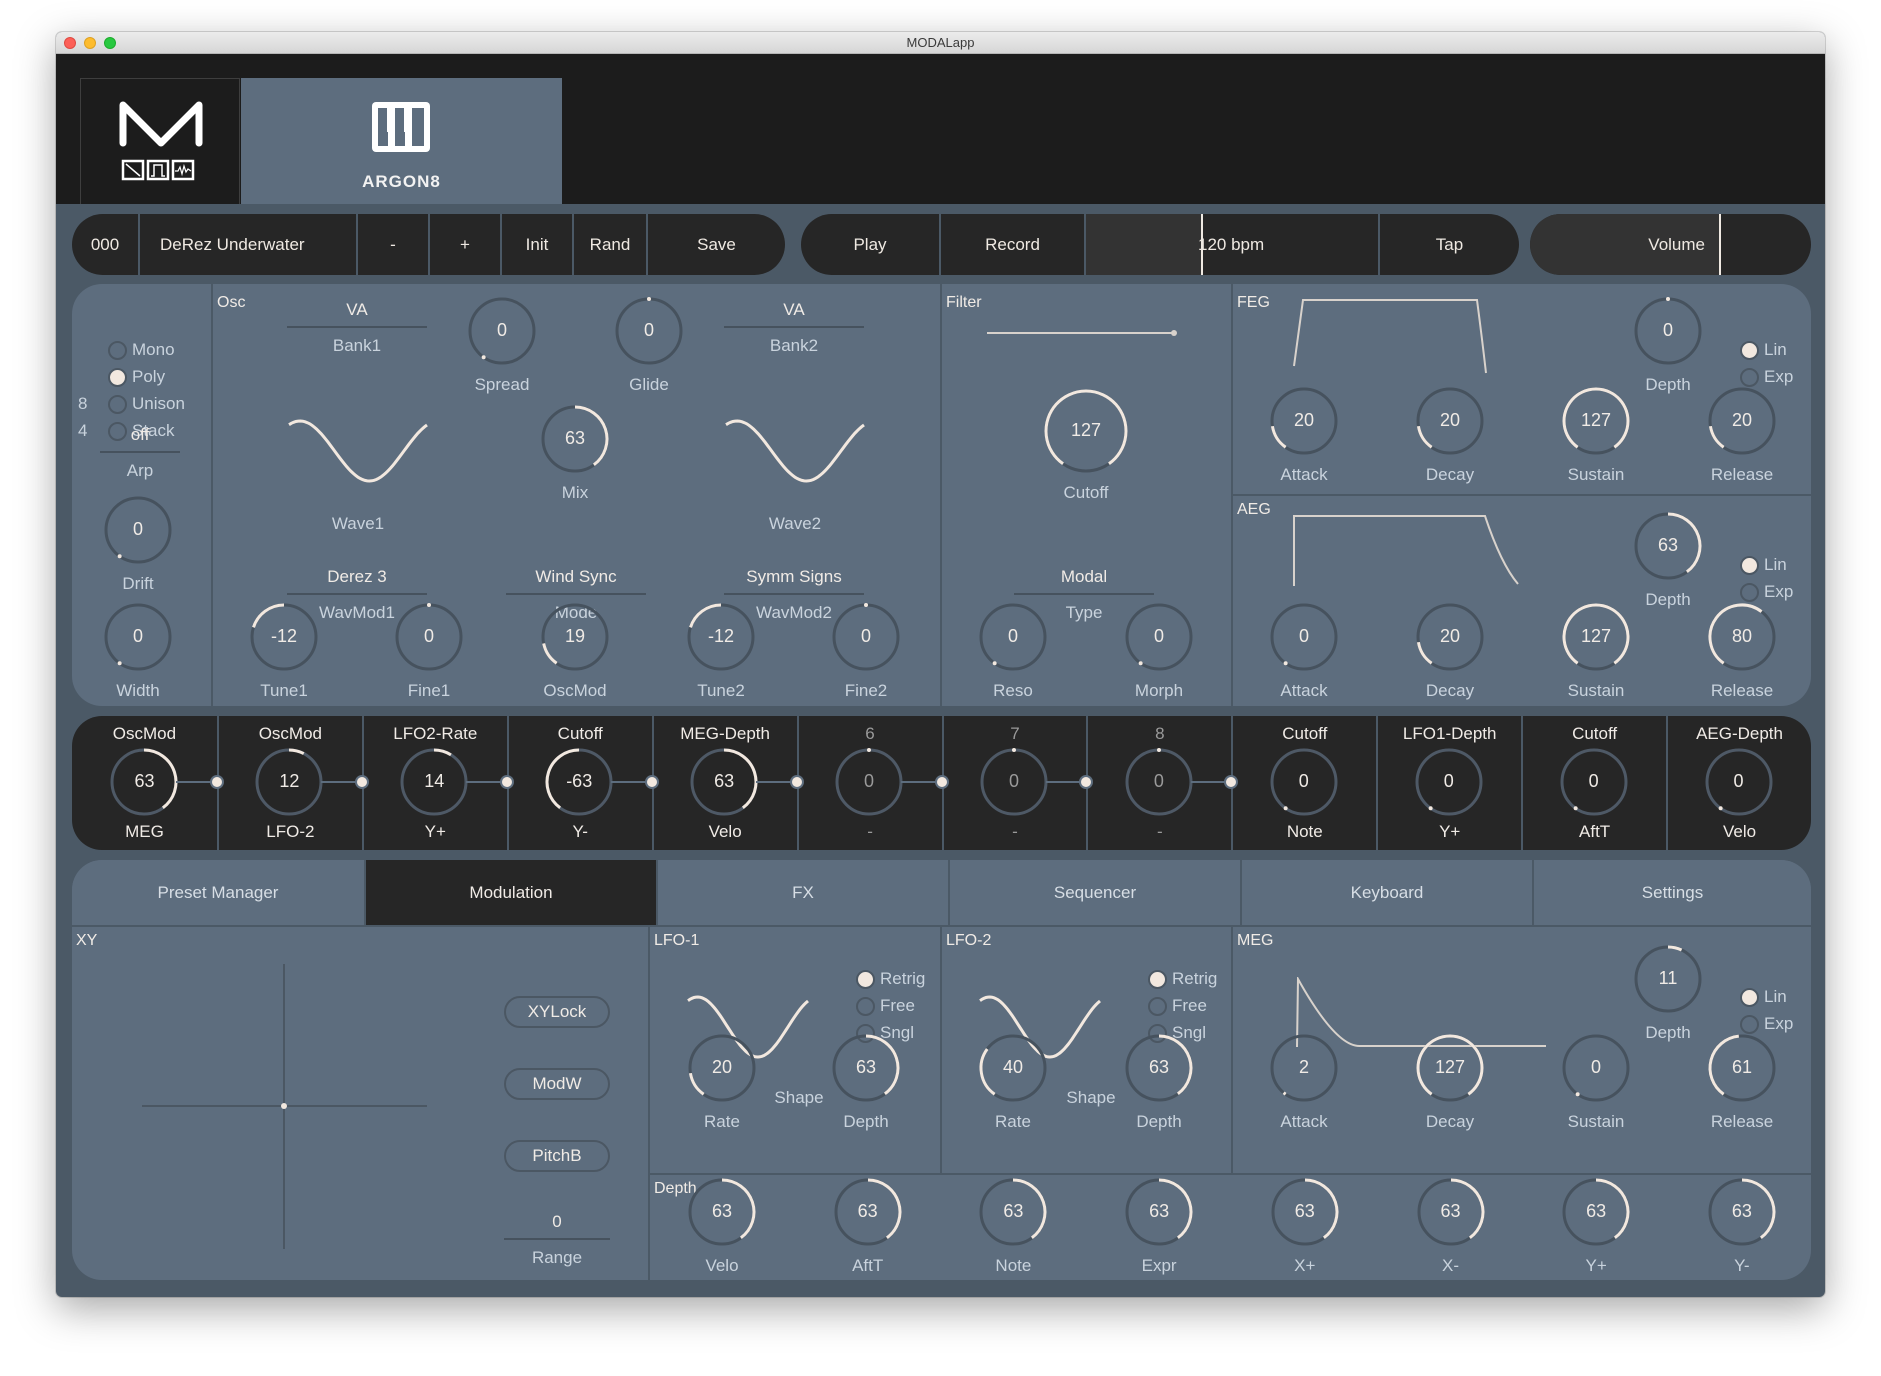 This screenshot has width=1881, height=1376. What do you see at coordinates (557, 1084) in the screenshot?
I see `modw-button: ModW` at bounding box center [557, 1084].